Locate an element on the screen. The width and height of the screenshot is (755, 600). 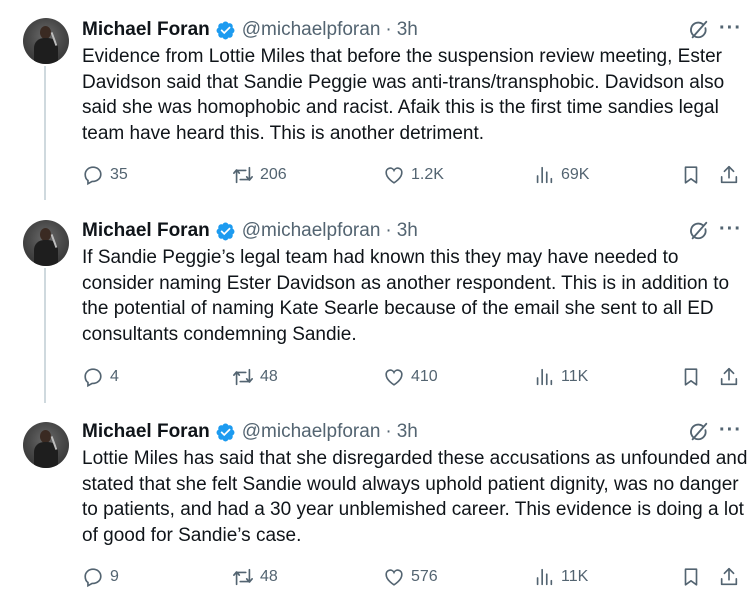
repost-button: 206 is located at coordinates (259, 175).